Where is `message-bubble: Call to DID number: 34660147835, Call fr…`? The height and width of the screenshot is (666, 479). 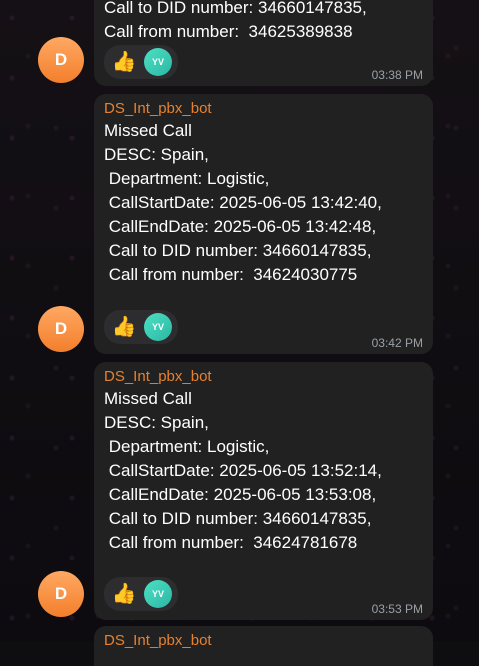 message-bubble: Call to DID number: 34660147835, Call fr… is located at coordinates (263, 43).